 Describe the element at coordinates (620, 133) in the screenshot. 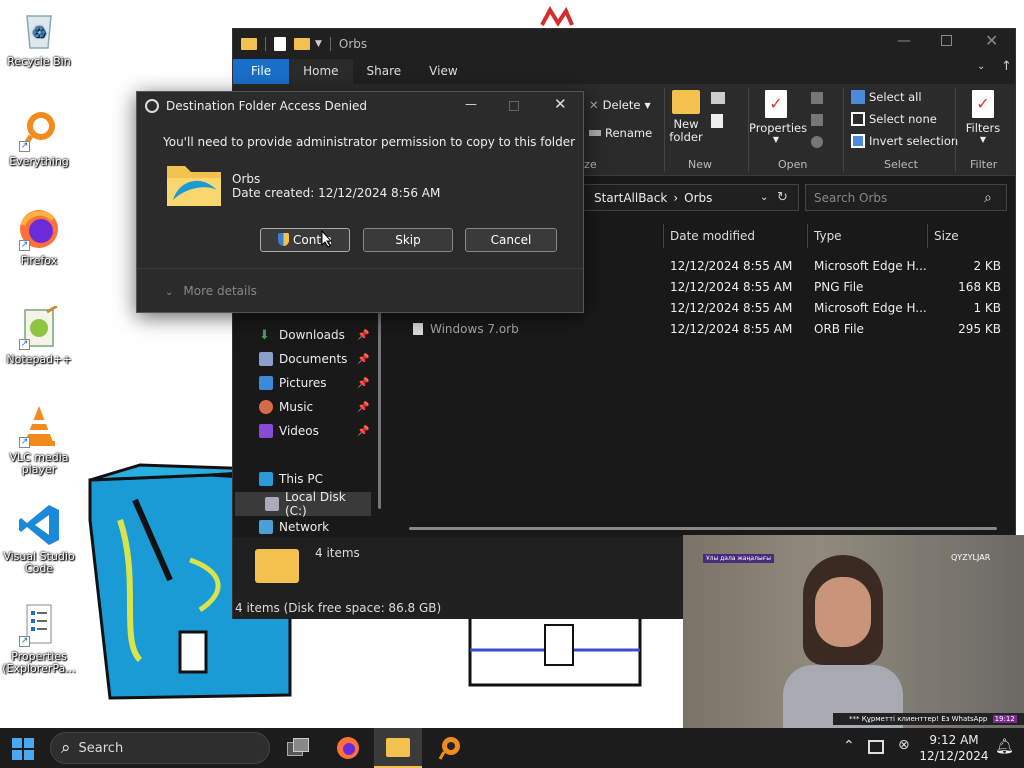

I see `rename-button: Rename` at that location.